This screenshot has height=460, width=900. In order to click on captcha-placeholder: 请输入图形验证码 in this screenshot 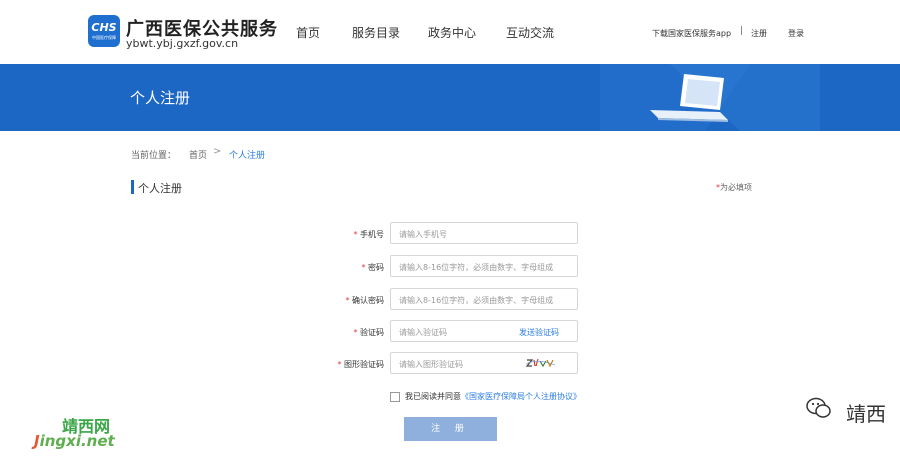, I will do `click(431, 364)`.